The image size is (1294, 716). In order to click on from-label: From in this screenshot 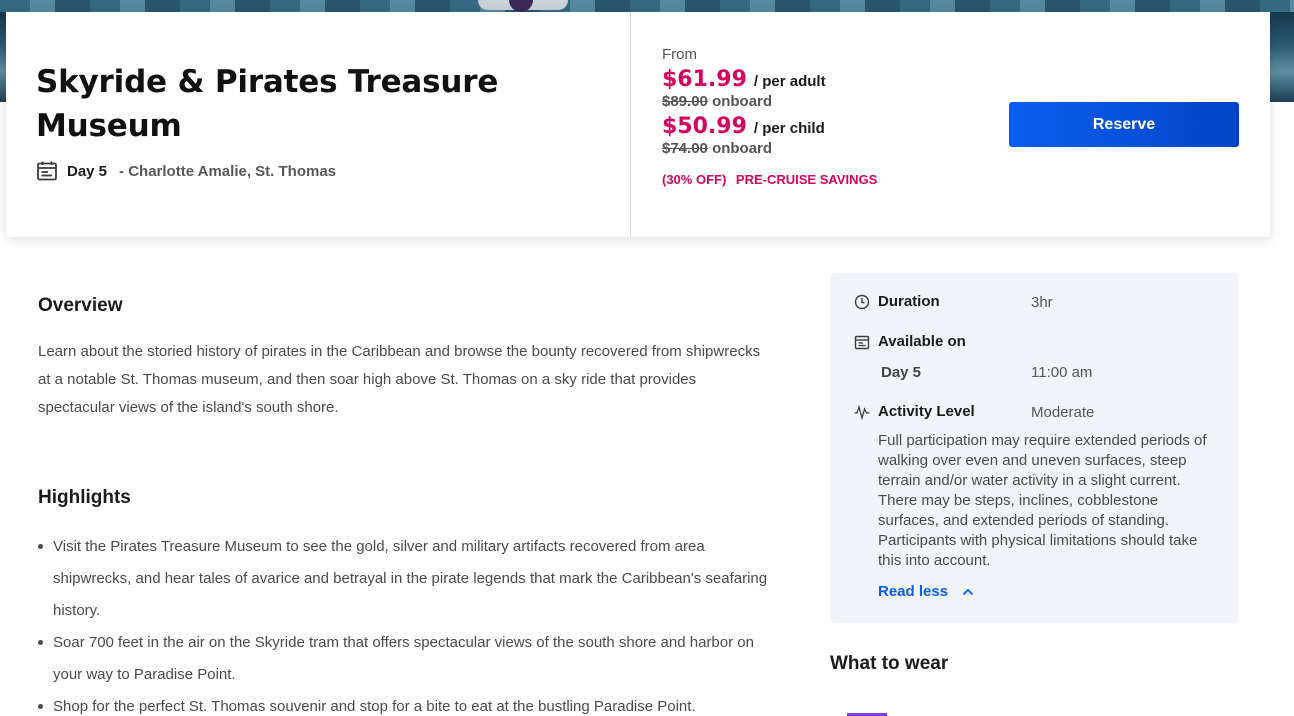, I will do `click(679, 54)`.